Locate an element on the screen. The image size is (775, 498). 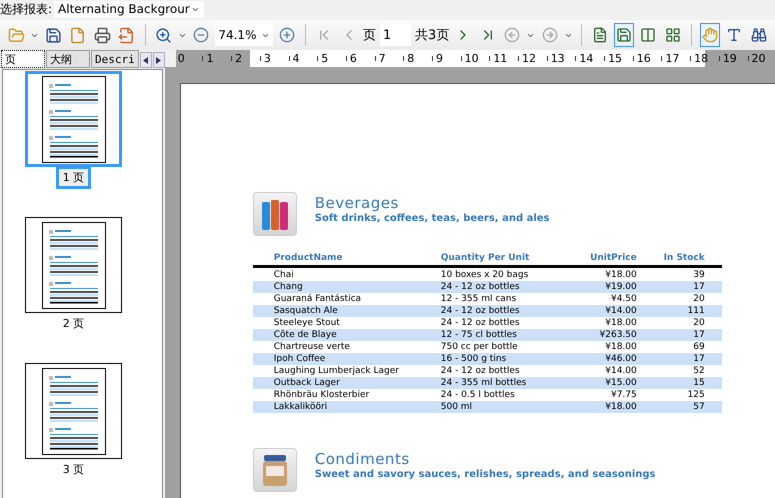
page-label: 页 is located at coordinates (369, 35).